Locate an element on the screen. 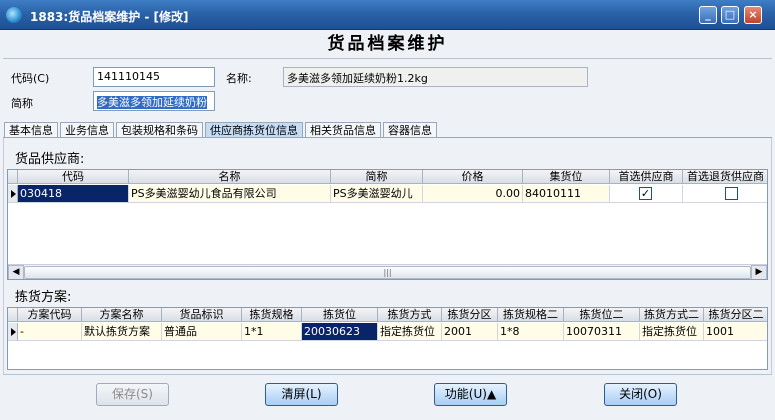 The image size is (775, 420). column-header: 拣货位二 is located at coordinates (602, 315).